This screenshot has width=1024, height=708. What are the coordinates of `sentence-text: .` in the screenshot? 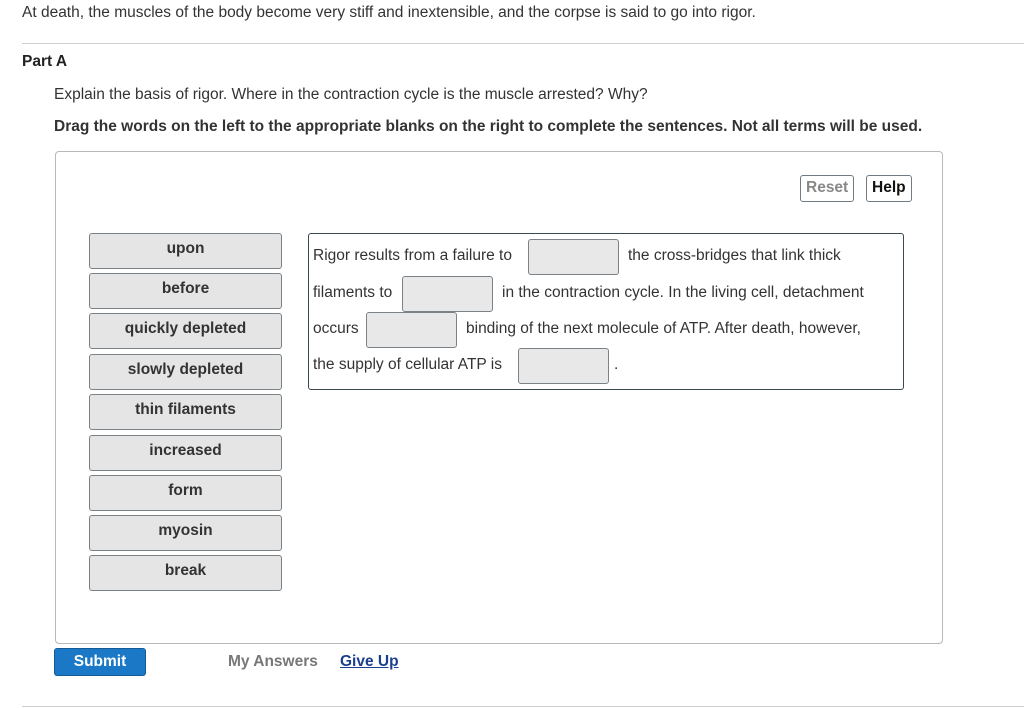 It's located at (616, 364).